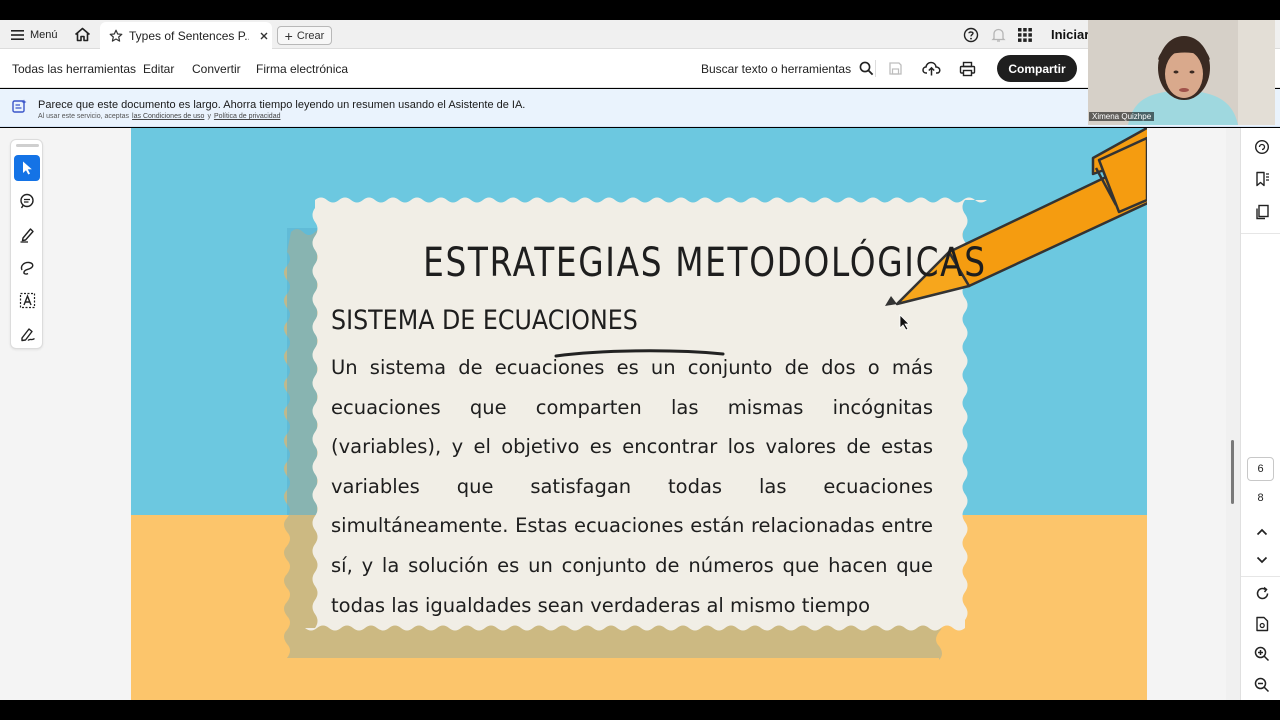 The height and width of the screenshot is (720, 1280). I want to click on search-icon, so click(866, 68).